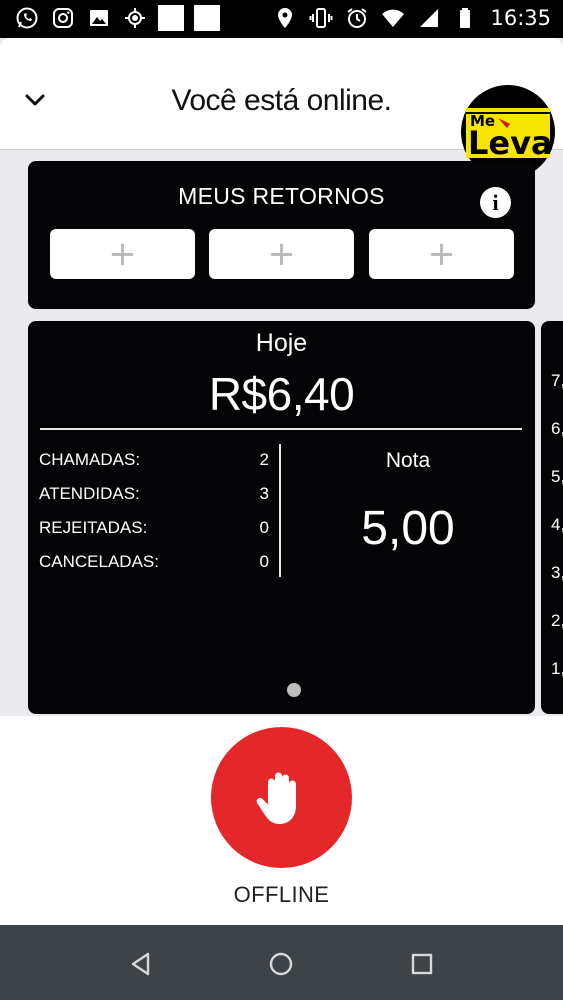  Describe the element at coordinates (422, 964) in the screenshot. I see `recents-icon` at that location.